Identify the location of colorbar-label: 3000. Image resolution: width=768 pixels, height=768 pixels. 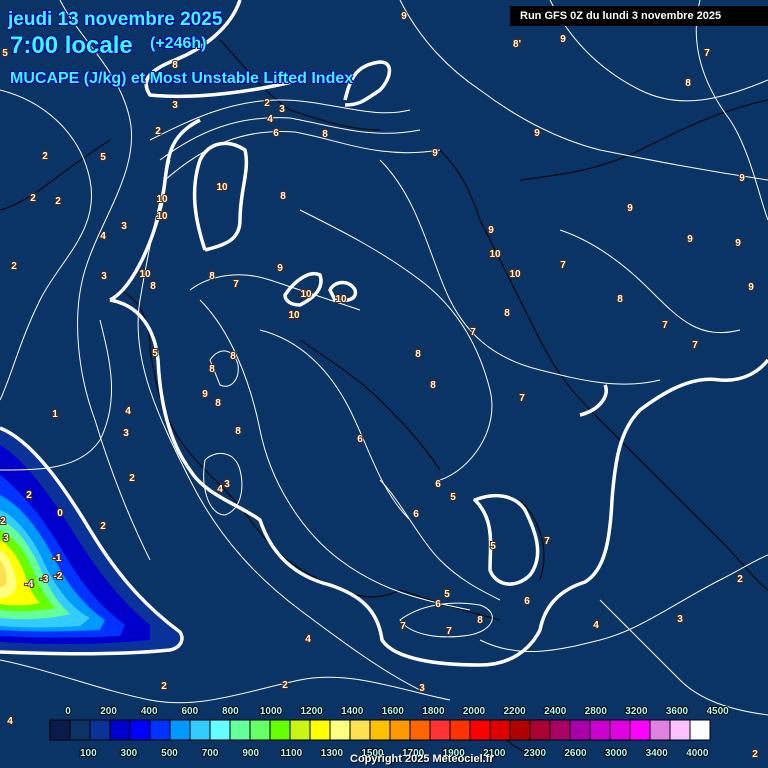
(616, 753).